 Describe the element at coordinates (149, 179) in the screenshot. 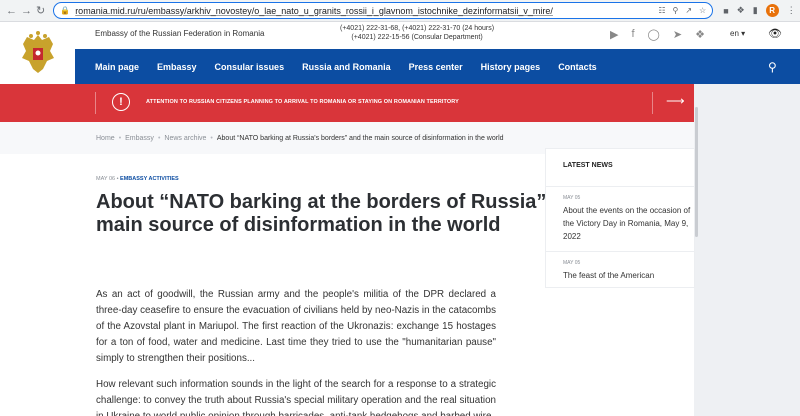

I see `article-category: EMBASSY ACTIVITIES` at that location.